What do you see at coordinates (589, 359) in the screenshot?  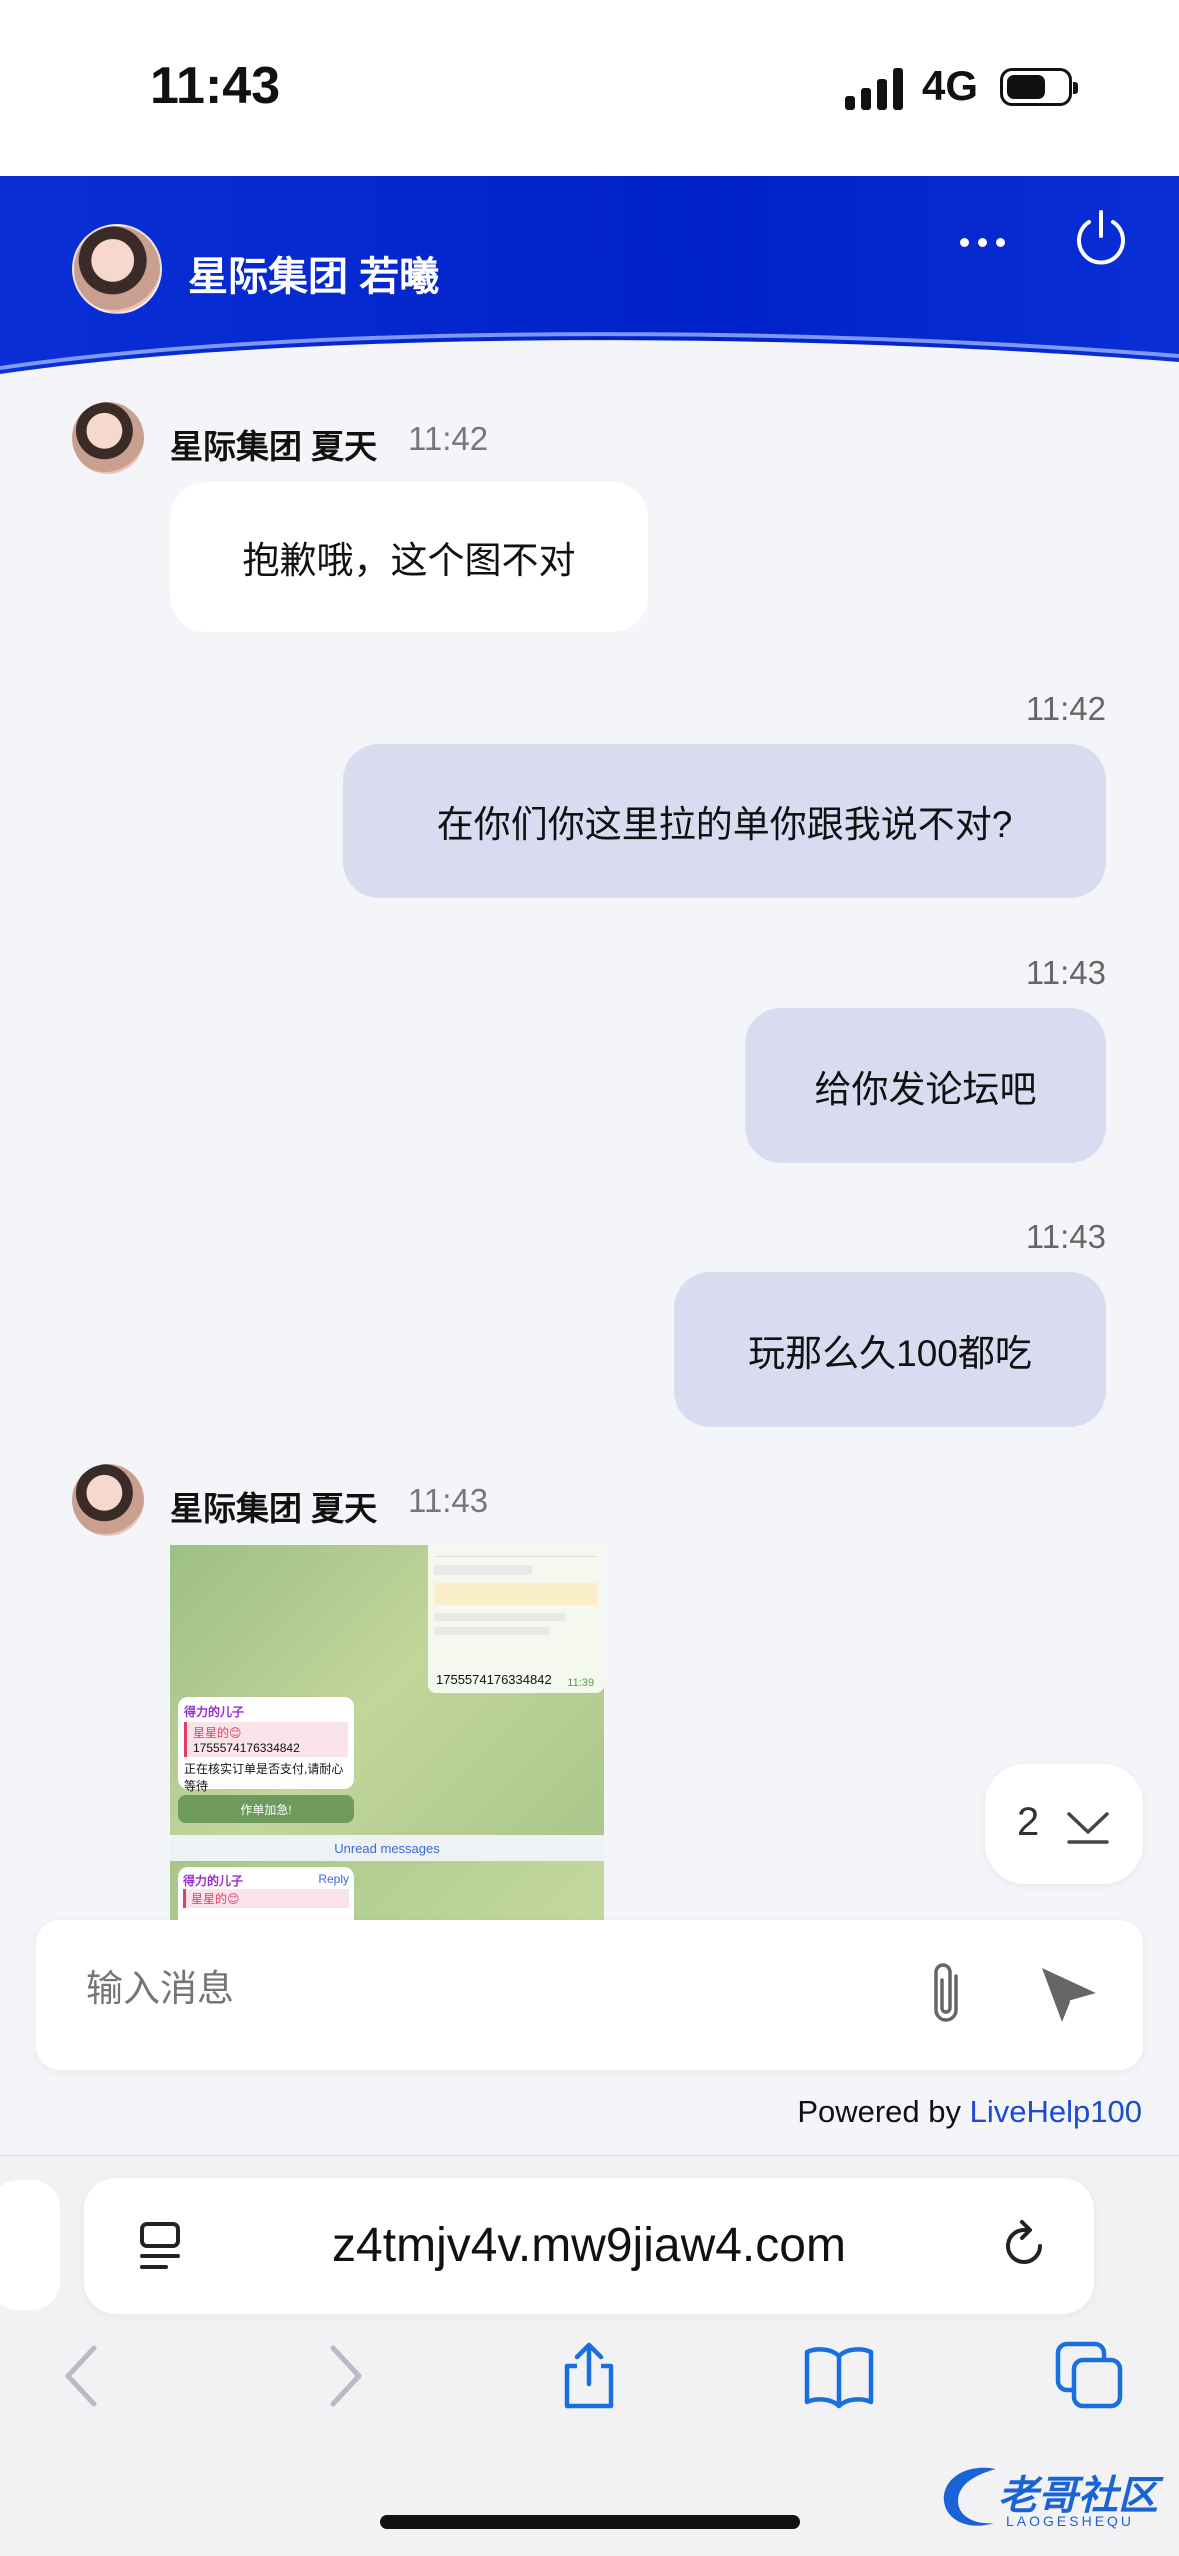 I see `header-wave` at bounding box center [589, 359].